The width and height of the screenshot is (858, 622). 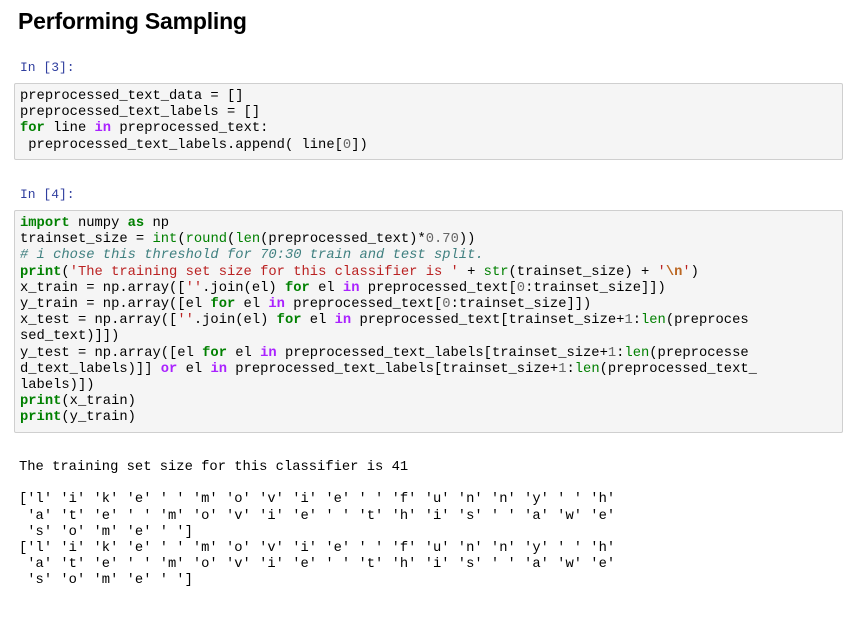 I want to click on section-heading: Performing Sampling, so click(x=132, y=21).